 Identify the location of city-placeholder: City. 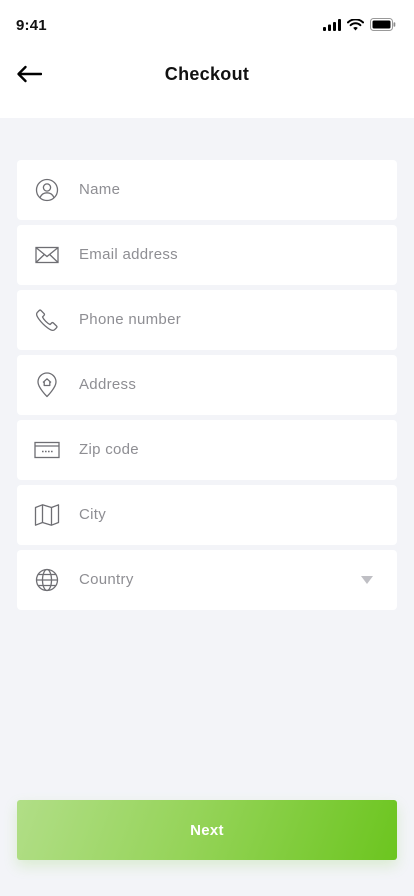
(93, 514).